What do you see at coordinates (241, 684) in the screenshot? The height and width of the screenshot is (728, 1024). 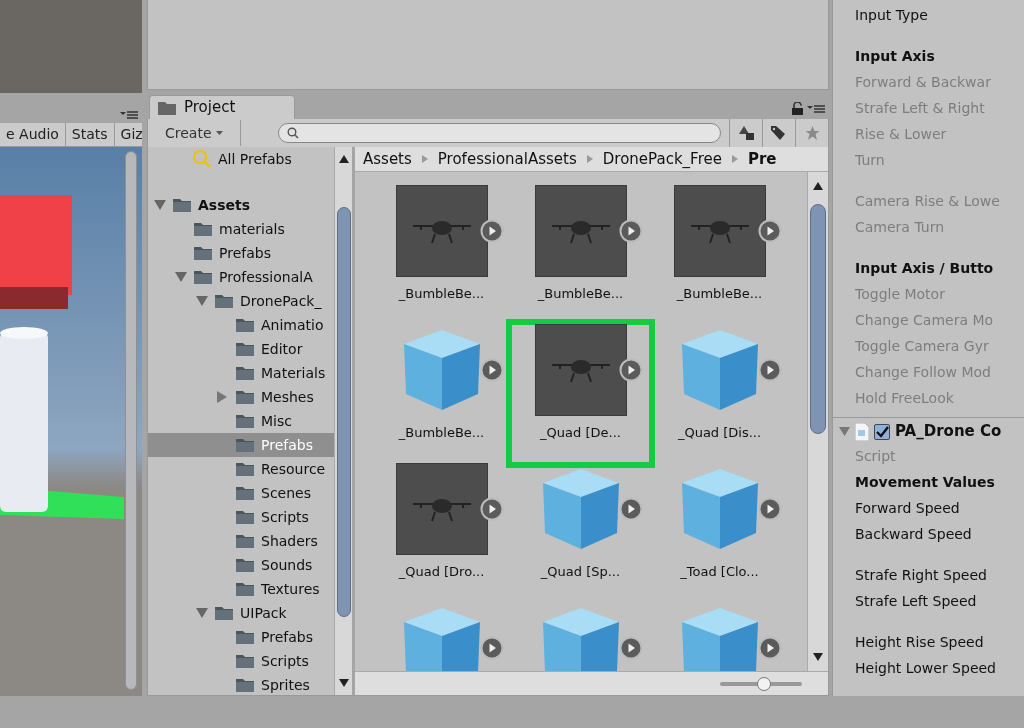 I see `tree-item: Sprites` at bounding box center [241, 684].